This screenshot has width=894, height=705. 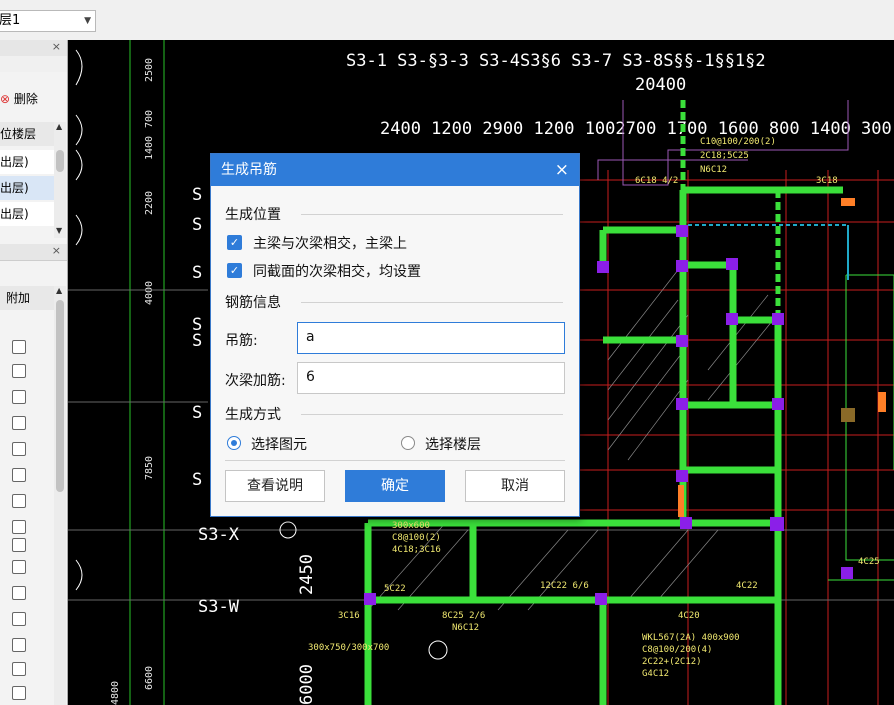 What do you see at coordinates (60, 180) in the screenshot?
I see `scrollbar: ▲ ▼` at bounding box center [60, 180].